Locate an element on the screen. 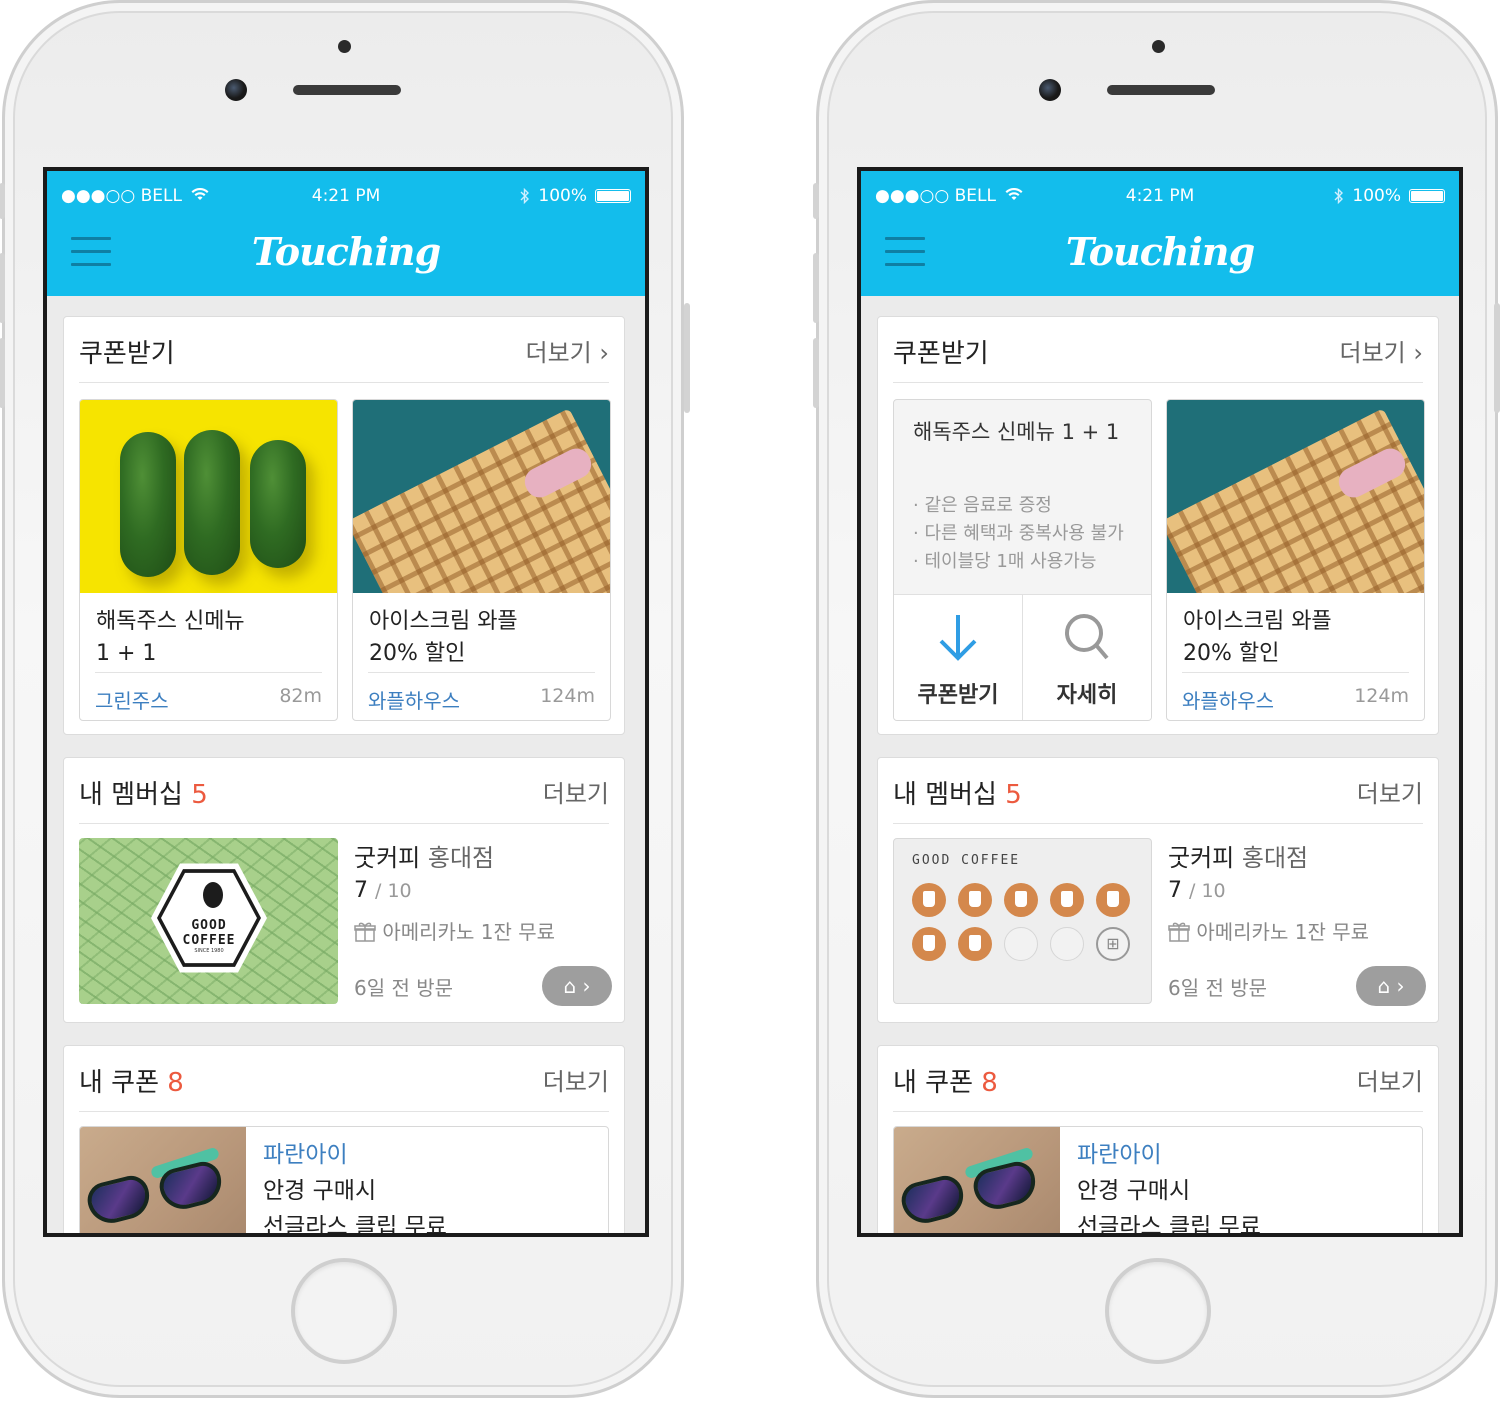 The image size is (1500, 1401). coupon-detail-button: 자세히 is located at coordinates (1086, 657).